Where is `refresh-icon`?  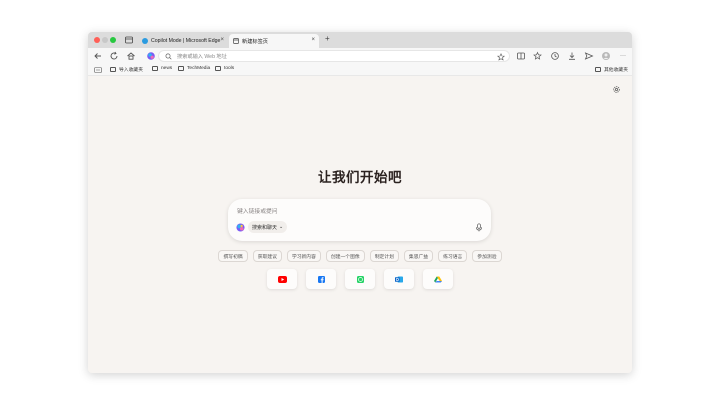 refresh-icon is located at coordinates (114, 56).